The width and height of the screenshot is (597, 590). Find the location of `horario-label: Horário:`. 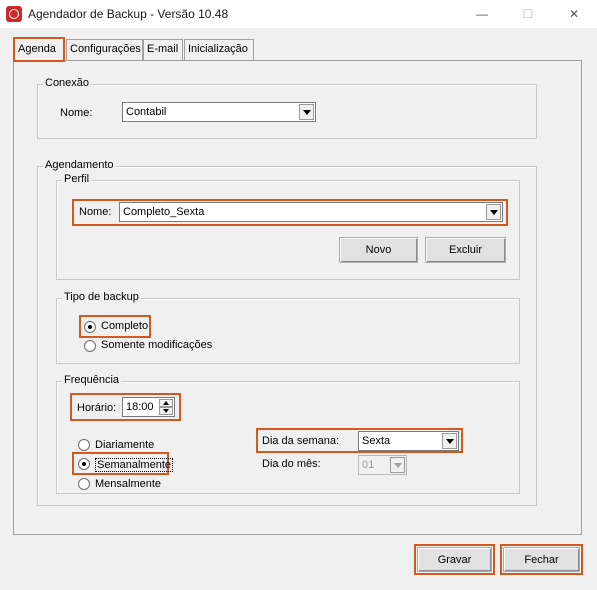

horario-label: Horário: is located at coordinates (97, 408).